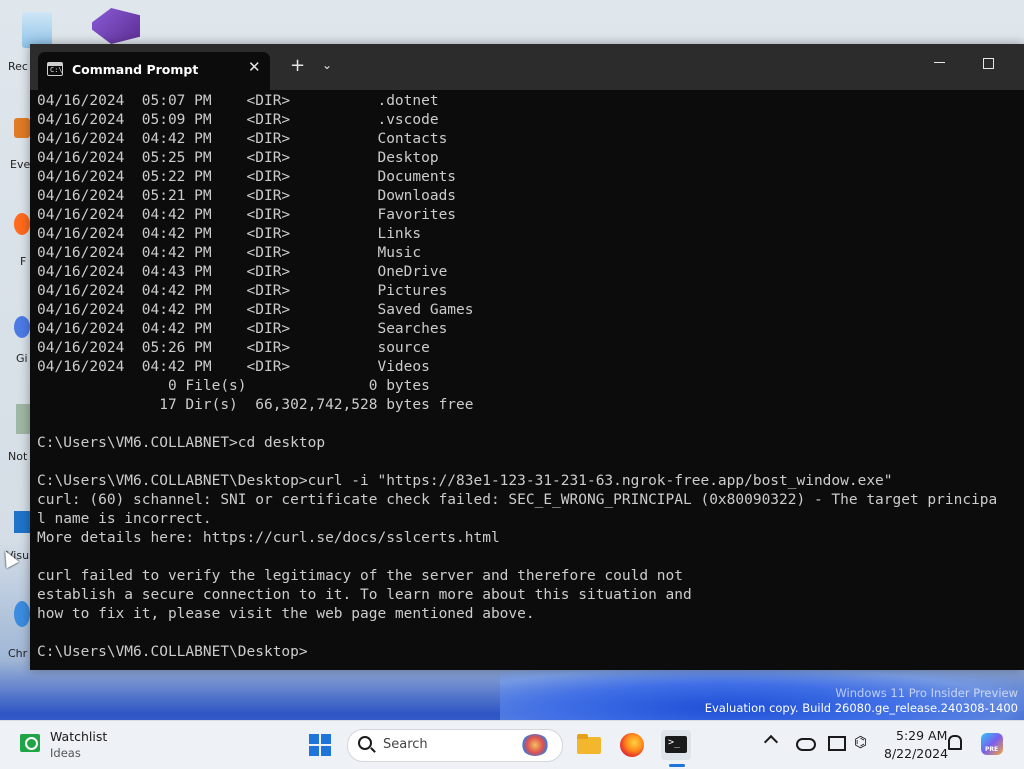  I want to click on console-line: 17 Dir(s) 66,302,742,528 bytes free, so click(255, 405).